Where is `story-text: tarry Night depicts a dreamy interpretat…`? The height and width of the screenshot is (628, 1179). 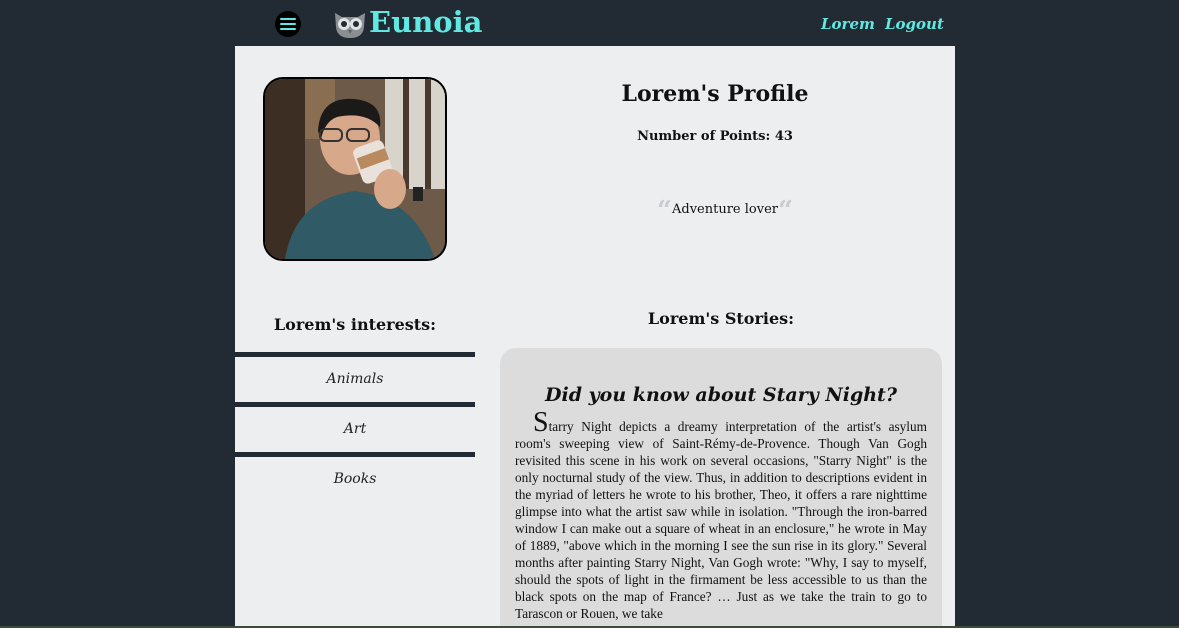 story-text: tarry Night depicts a dreamy interpretat… is located at coordinates (721, 520).